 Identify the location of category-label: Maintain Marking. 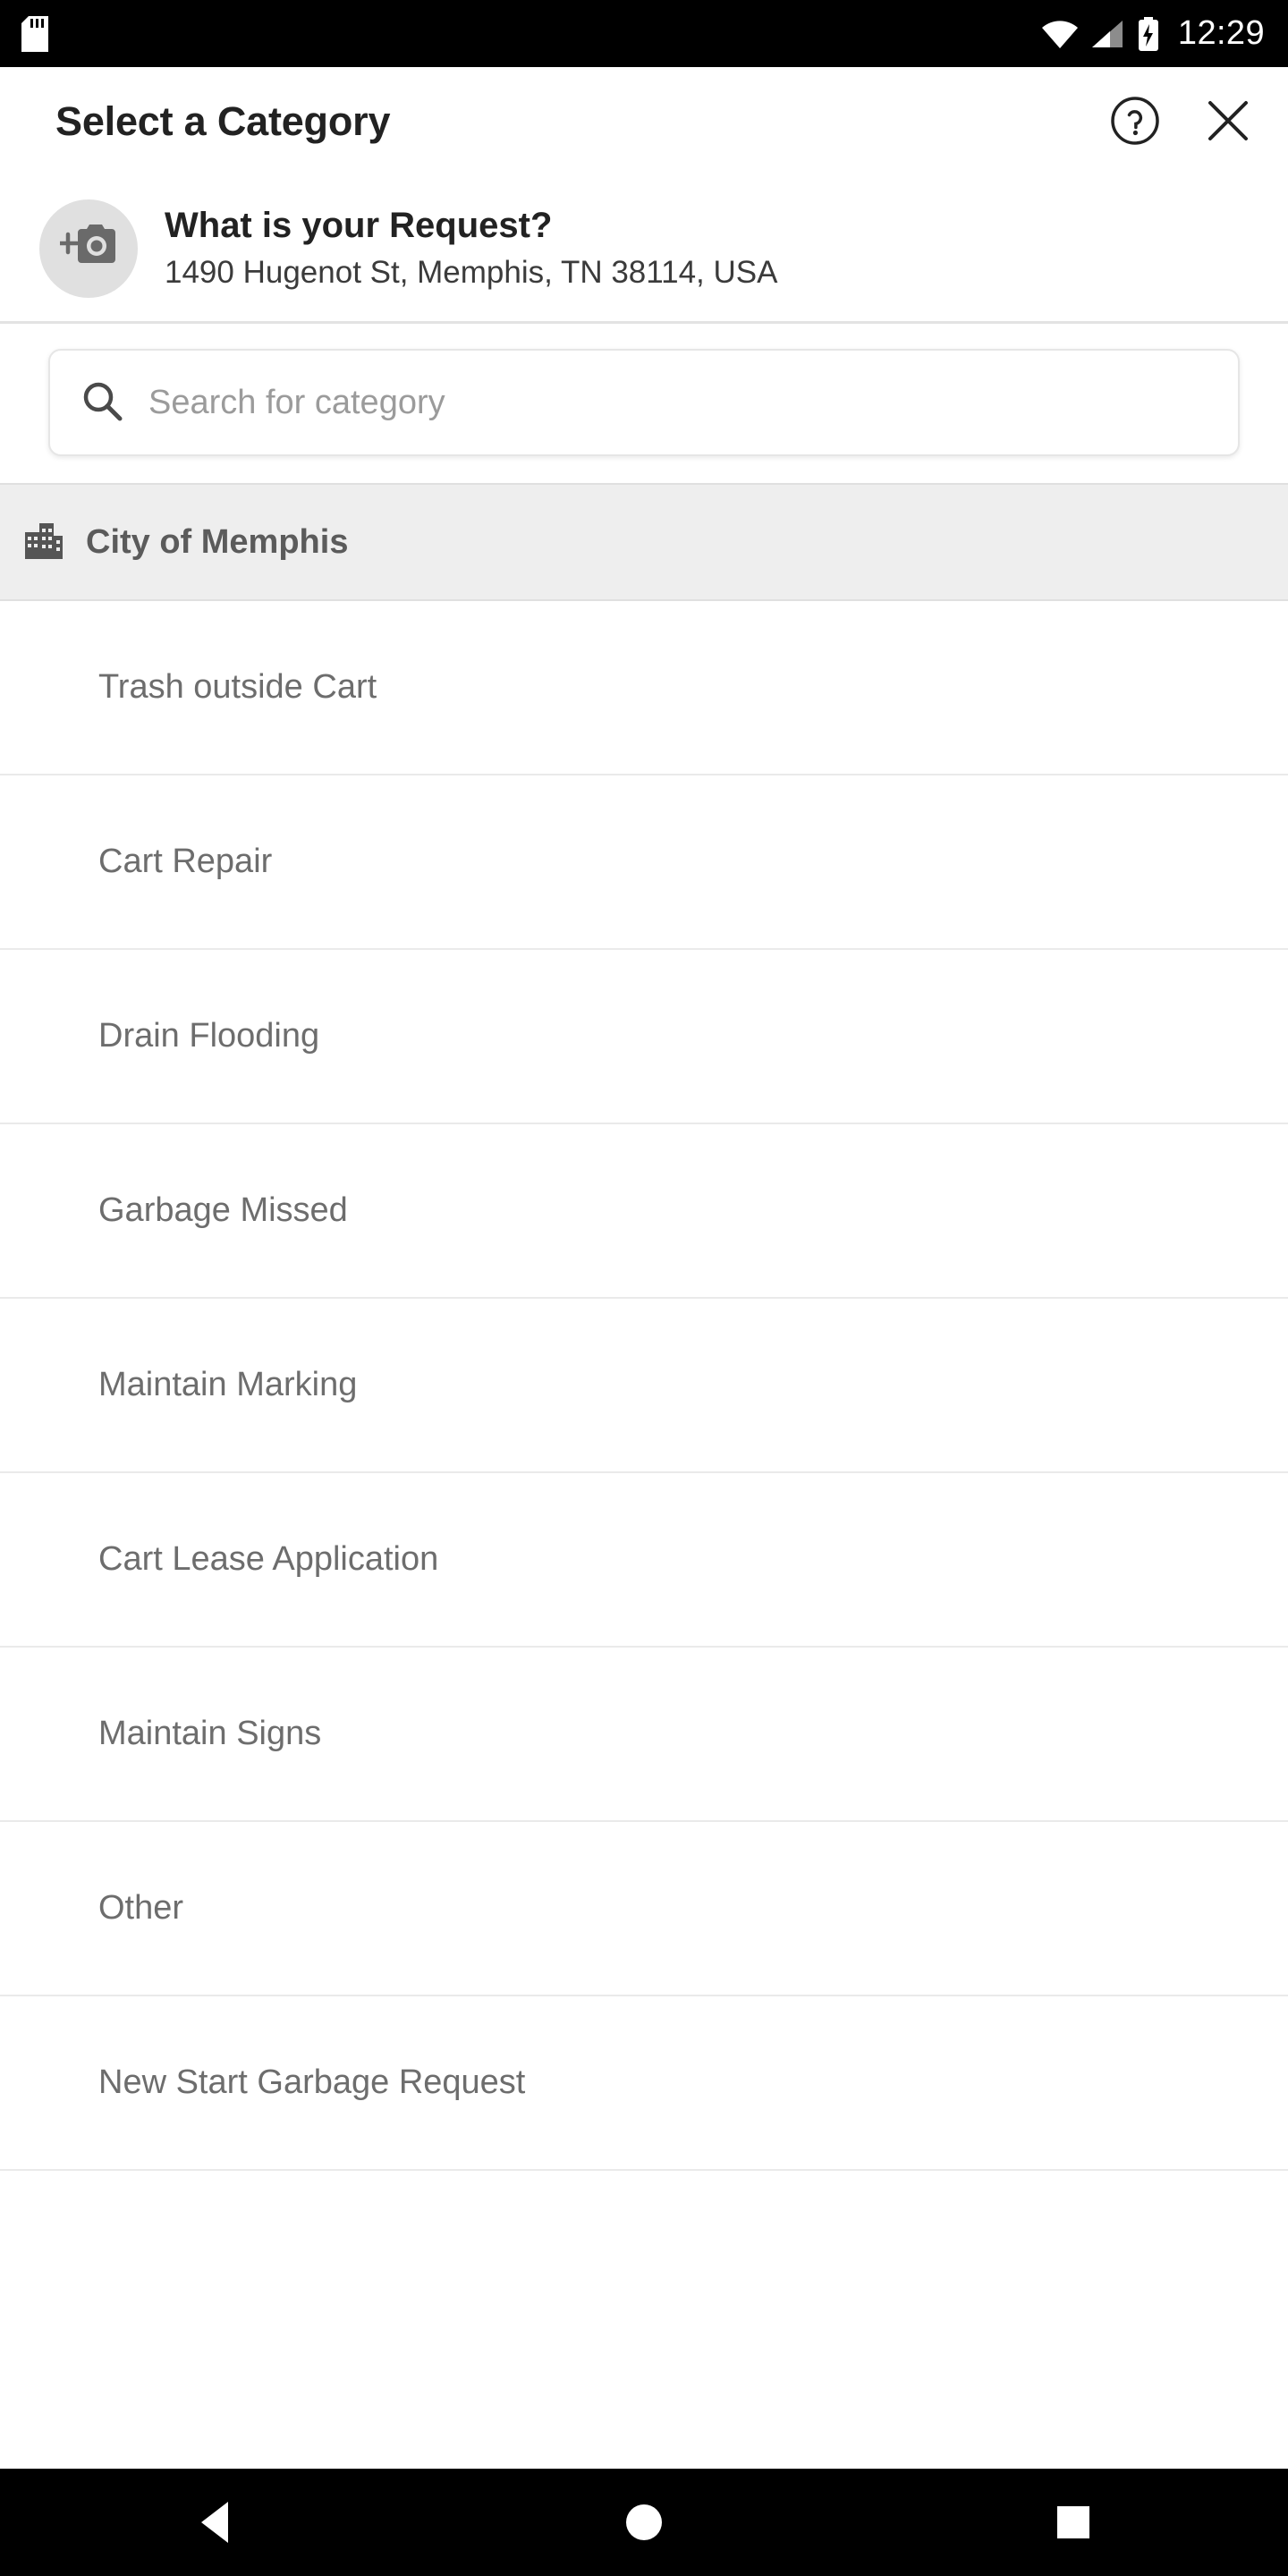
(228, 1384).